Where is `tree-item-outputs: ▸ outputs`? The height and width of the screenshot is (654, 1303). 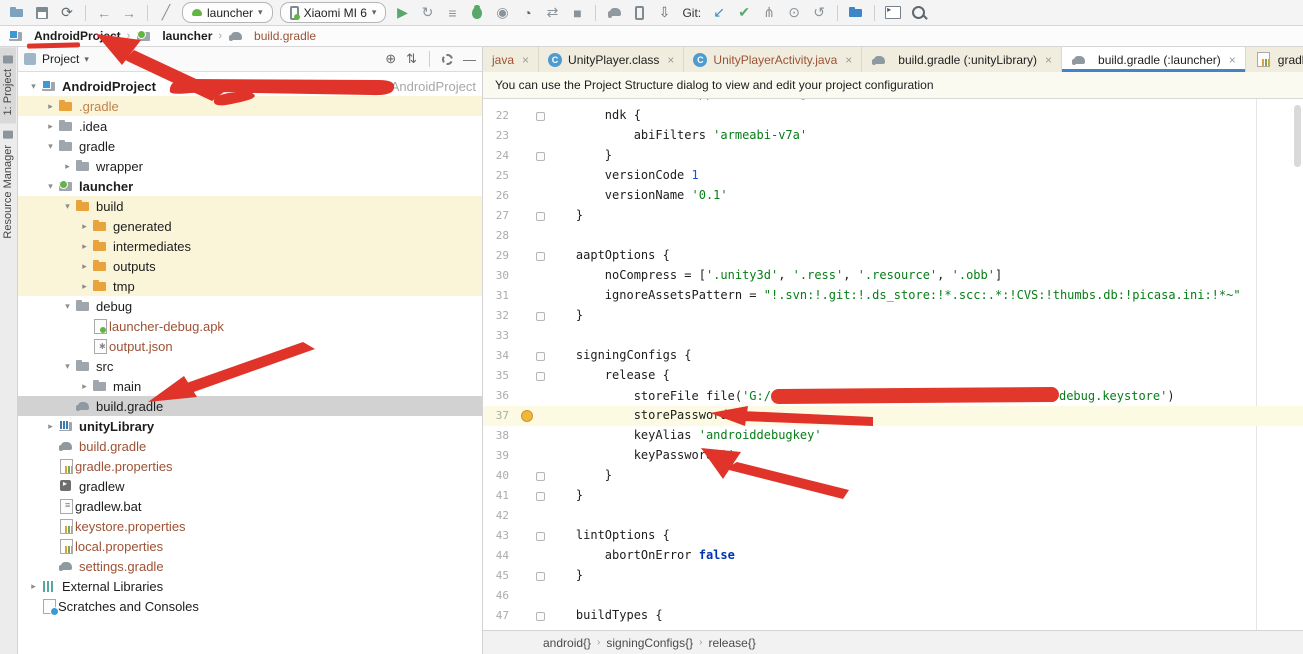 tree-item-outputs: ▸ outputs is located at coordinates (250, 266).